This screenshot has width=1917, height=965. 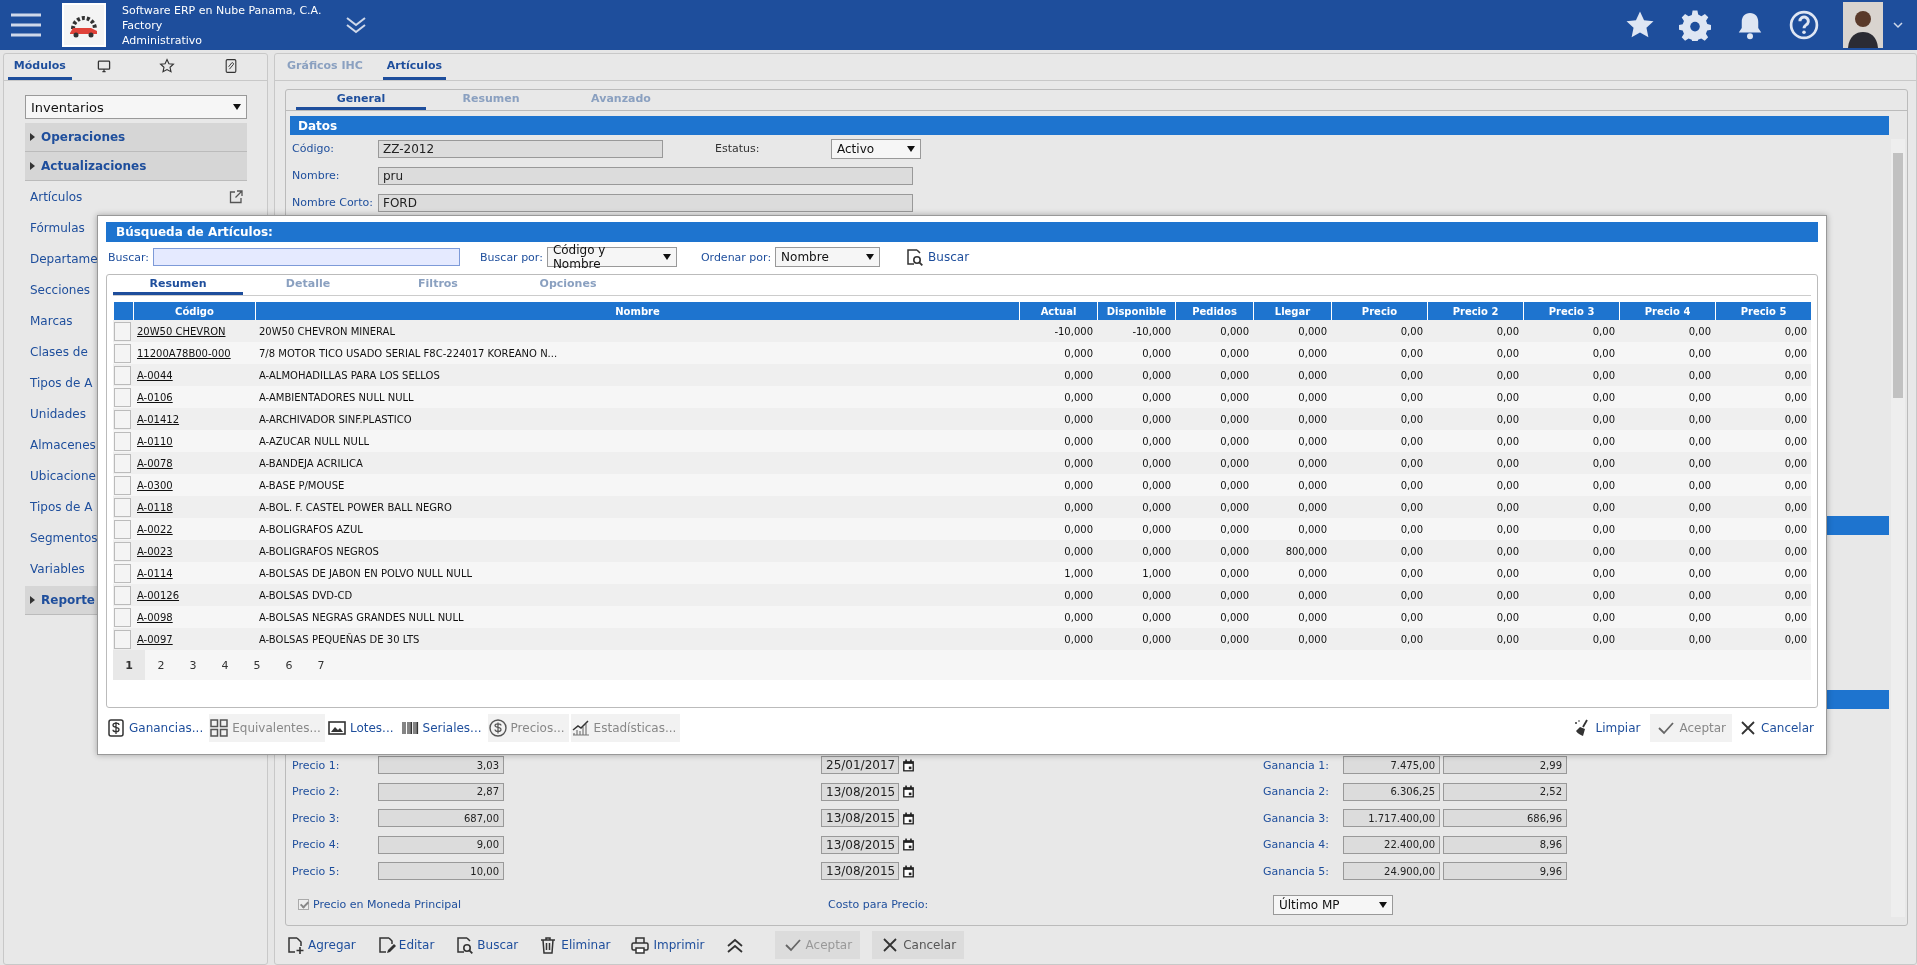 What do you see at coordinates (63, 475) in the screenshot?
I see `menu-item: Ubicacione` at bounding box center [63, 475].